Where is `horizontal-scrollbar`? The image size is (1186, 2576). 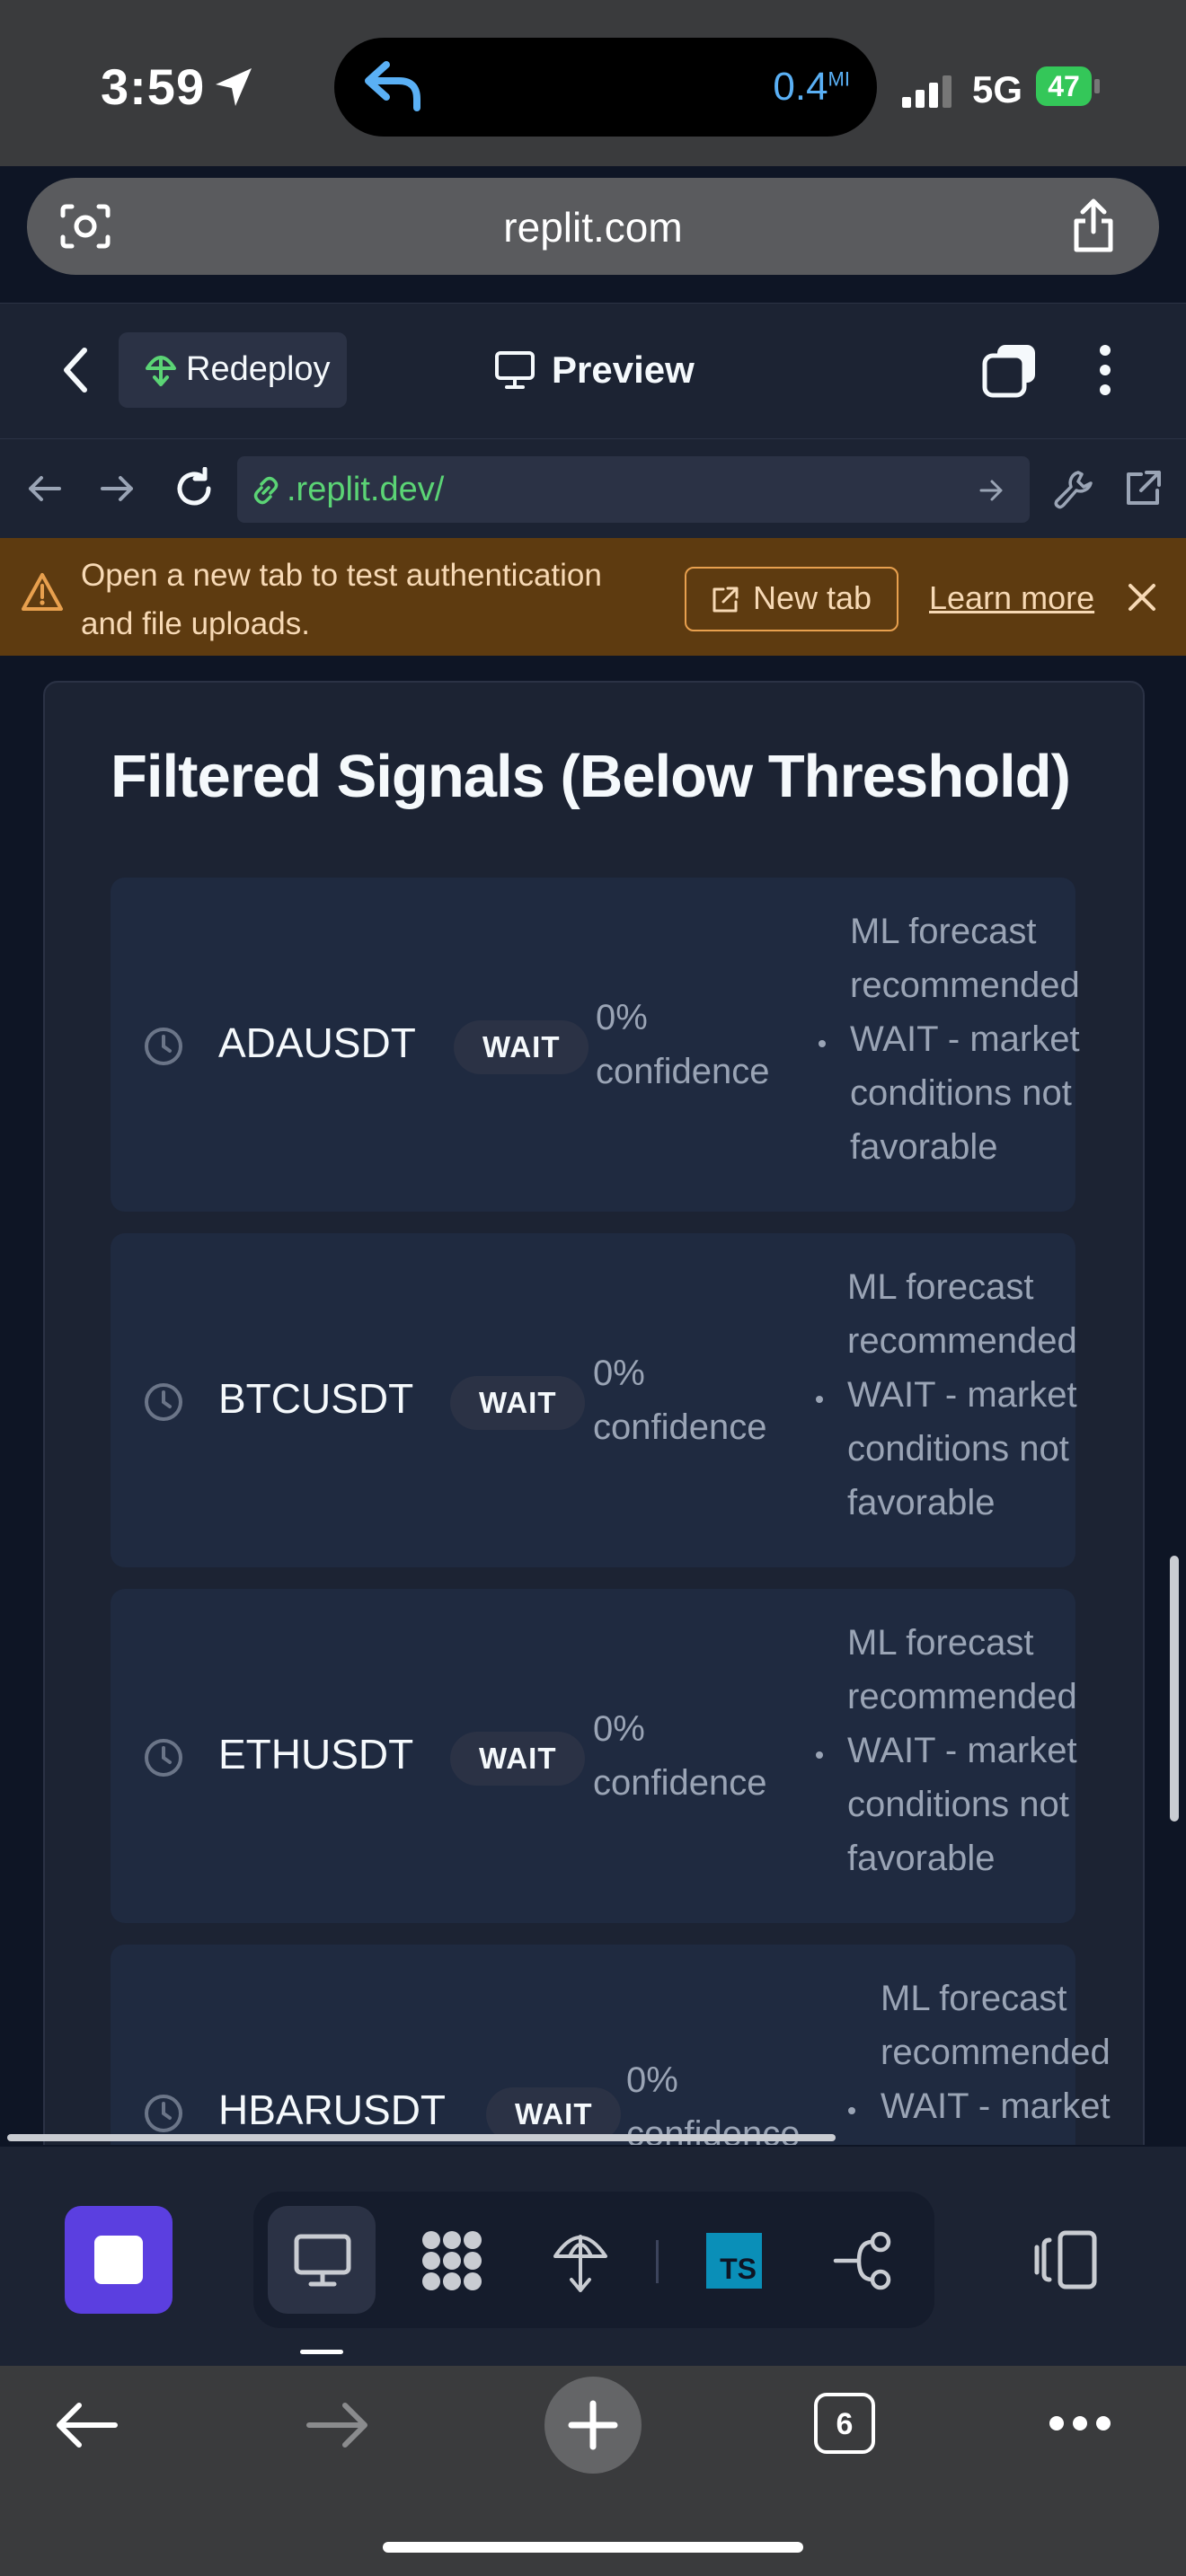 horizontal-scrollbar is located at coordinates (421, 2137).